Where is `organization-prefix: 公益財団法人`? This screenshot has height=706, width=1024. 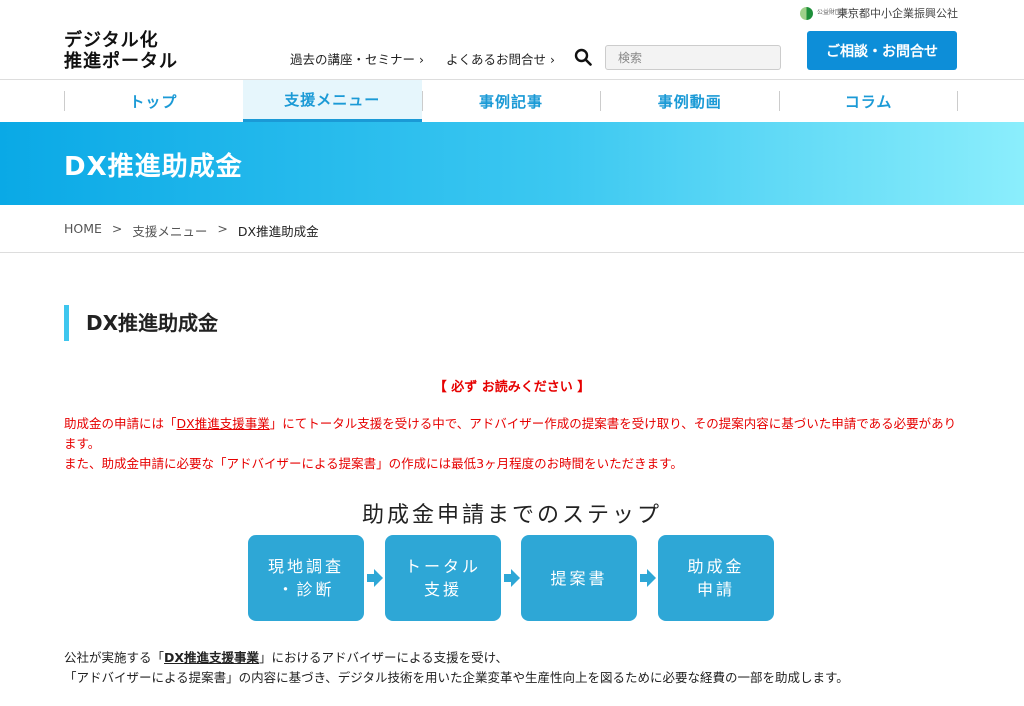 organization-prefix: 公益財団法人 is located at coordinates (835, 12).